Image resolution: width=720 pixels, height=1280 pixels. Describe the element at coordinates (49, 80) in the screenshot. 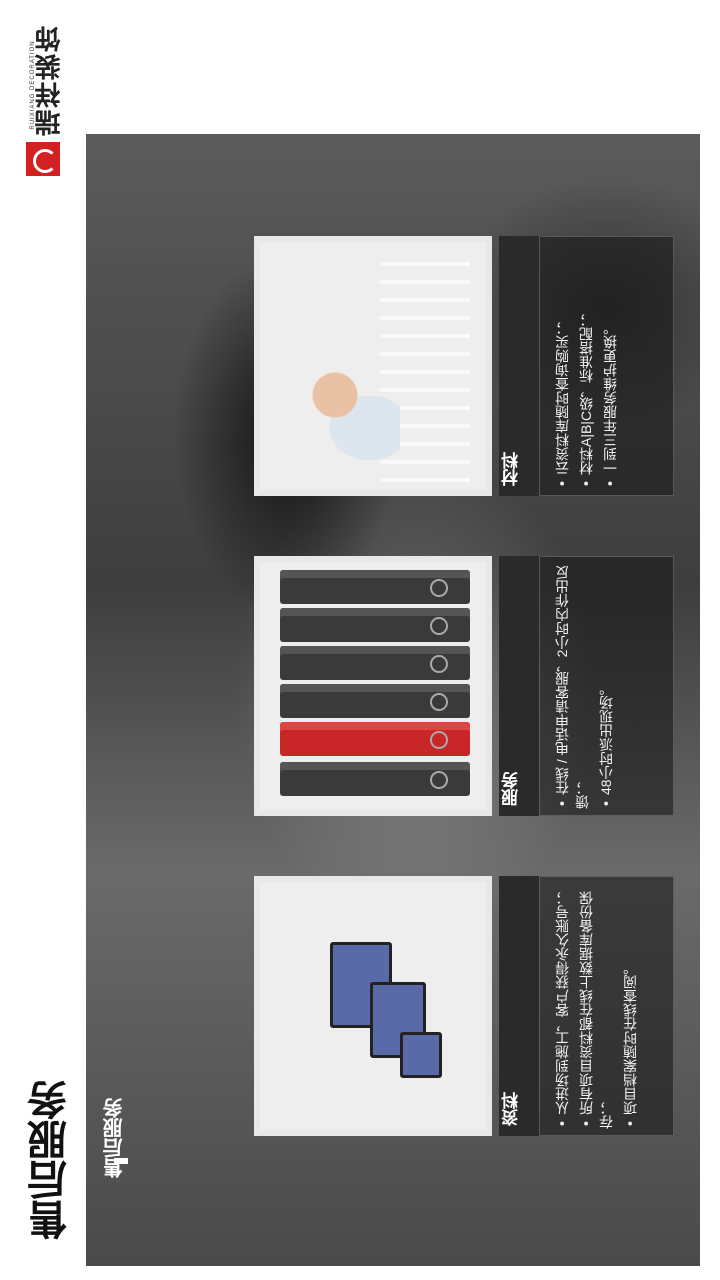

I see `brand-name: 瑞祥装饰` at that location.